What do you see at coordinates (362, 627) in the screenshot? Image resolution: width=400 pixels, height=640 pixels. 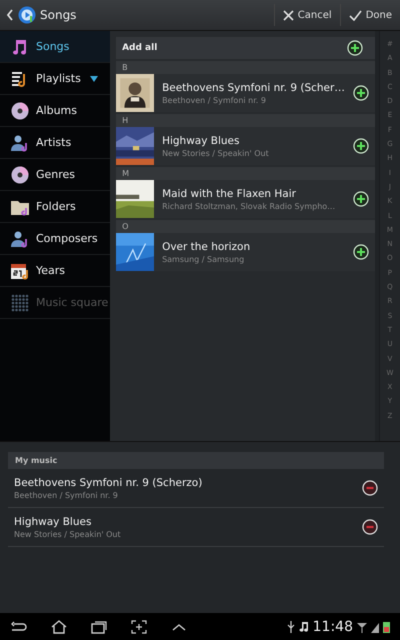 I see `wifi-icon` at bounding box center [362, 627].